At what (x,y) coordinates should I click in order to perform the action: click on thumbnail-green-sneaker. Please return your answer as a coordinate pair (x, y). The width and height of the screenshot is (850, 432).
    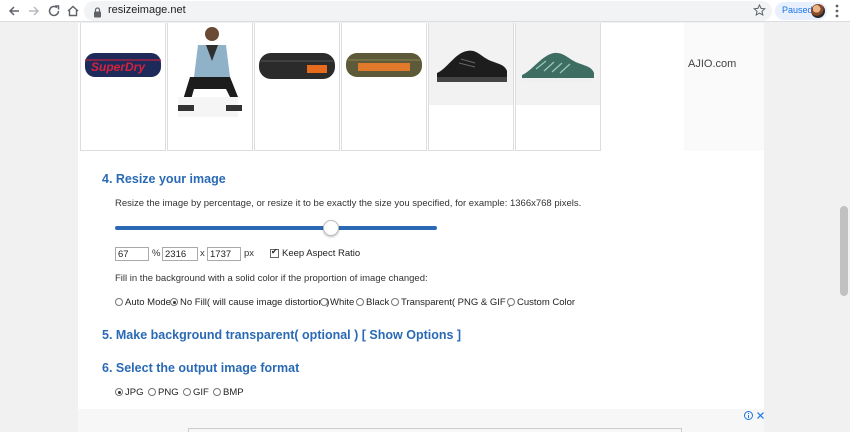
    Looking at the image, I should click on (558, 87).